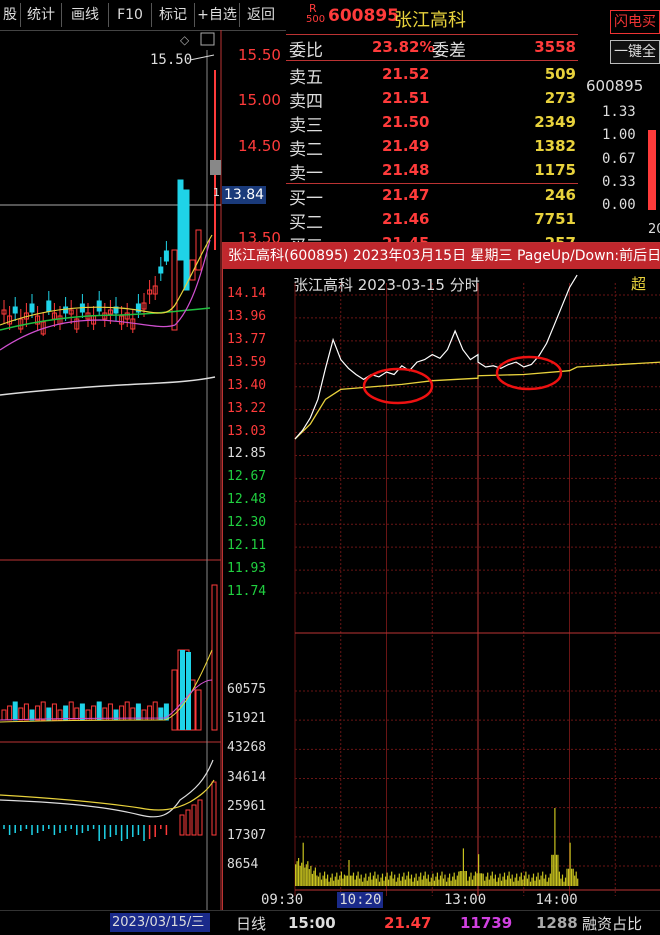 The image size is (660, 935). Describe the element at coordinates (41, 15) in the screenshot. I see `toolbar-stats-button: 统计` at that location.